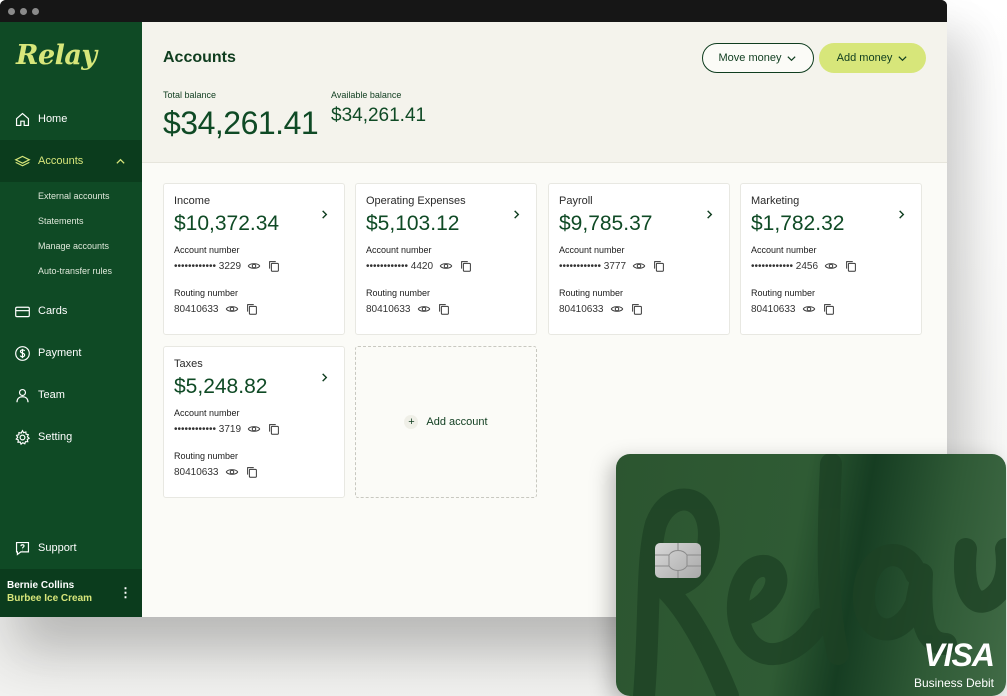  Describe the element at coordinates (953, 683) in the screenshot. I see `card-type-label: Business Debit` at that location.